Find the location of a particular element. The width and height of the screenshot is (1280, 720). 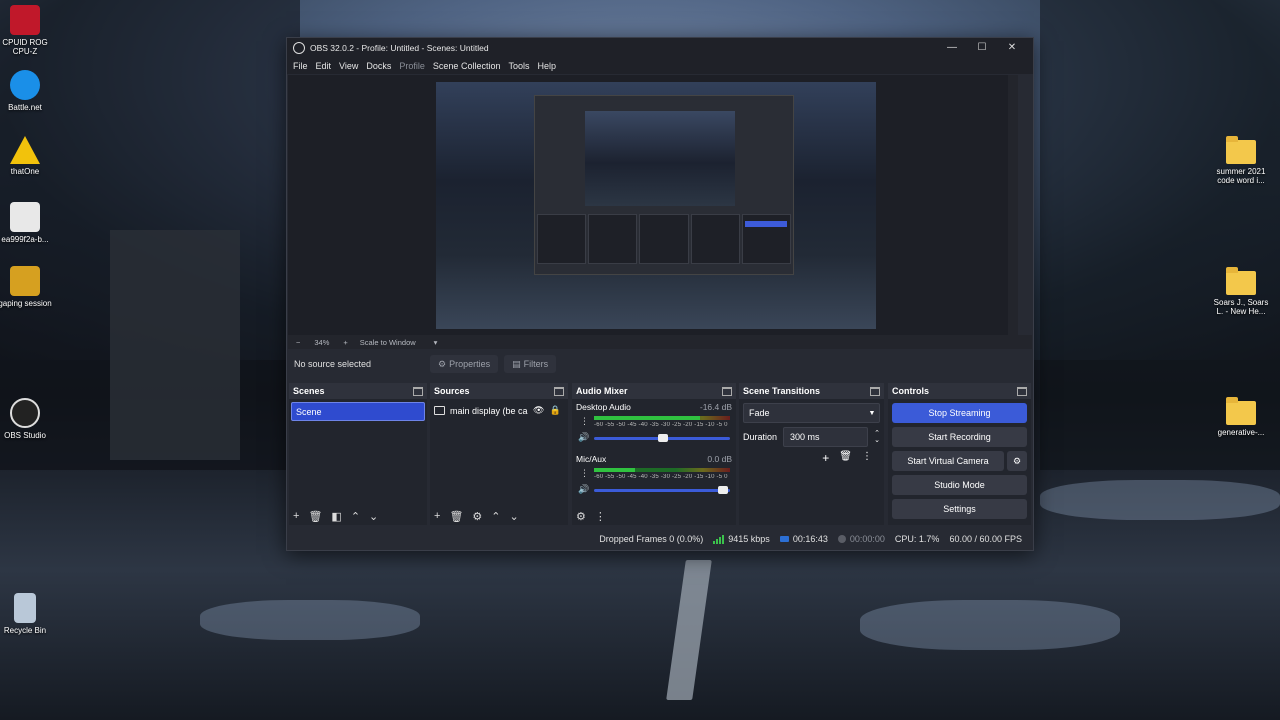

channel-header: Desktop Audio -16.4 dB is located at coordinates (654, 405).